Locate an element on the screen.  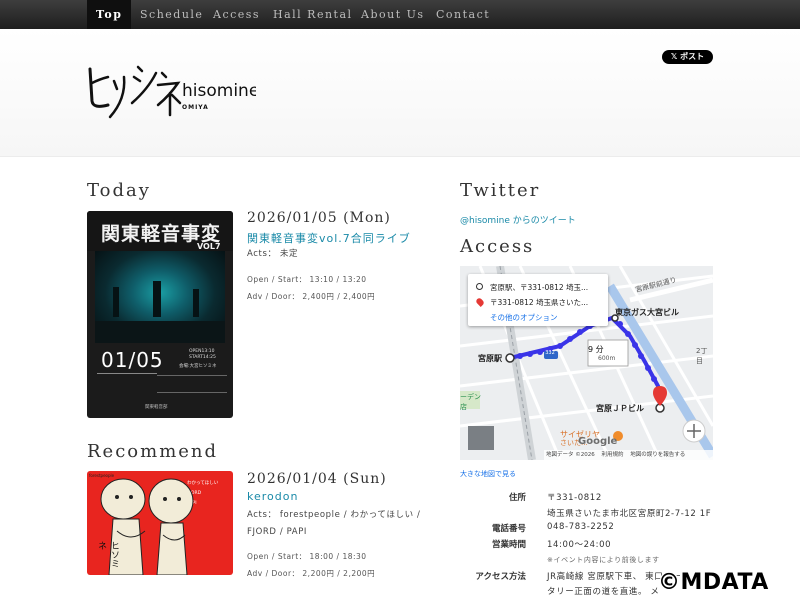
today-event-title-link: 関東軽音事変vol.7合同ライブ is located at coordinates (329, 238).